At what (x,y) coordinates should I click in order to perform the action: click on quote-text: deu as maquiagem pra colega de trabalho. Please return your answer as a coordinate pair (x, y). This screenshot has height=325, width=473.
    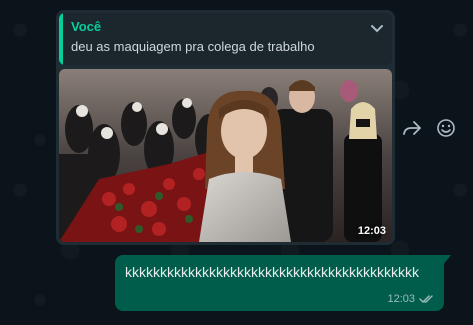
    Looking at the image, I should click on (193, 46).